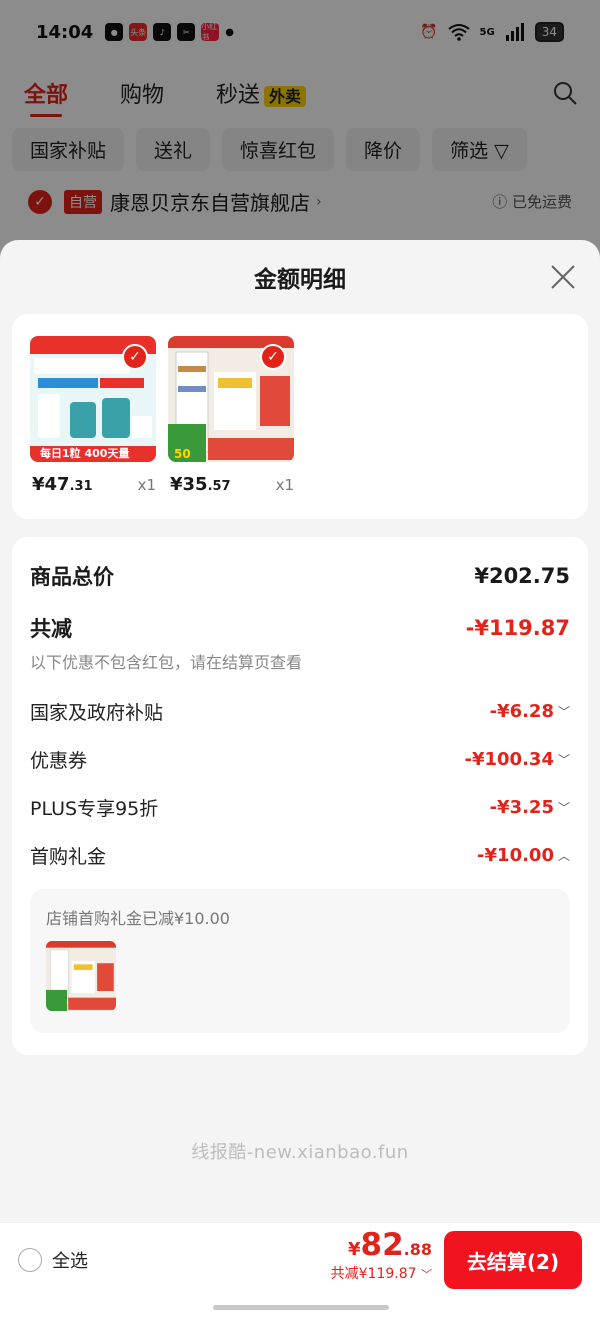  What do you see at coordinates (300, 576) in the screenshot?
I see `total-row: 商品总价 ¥202.75` at bounding box center [300, 576].